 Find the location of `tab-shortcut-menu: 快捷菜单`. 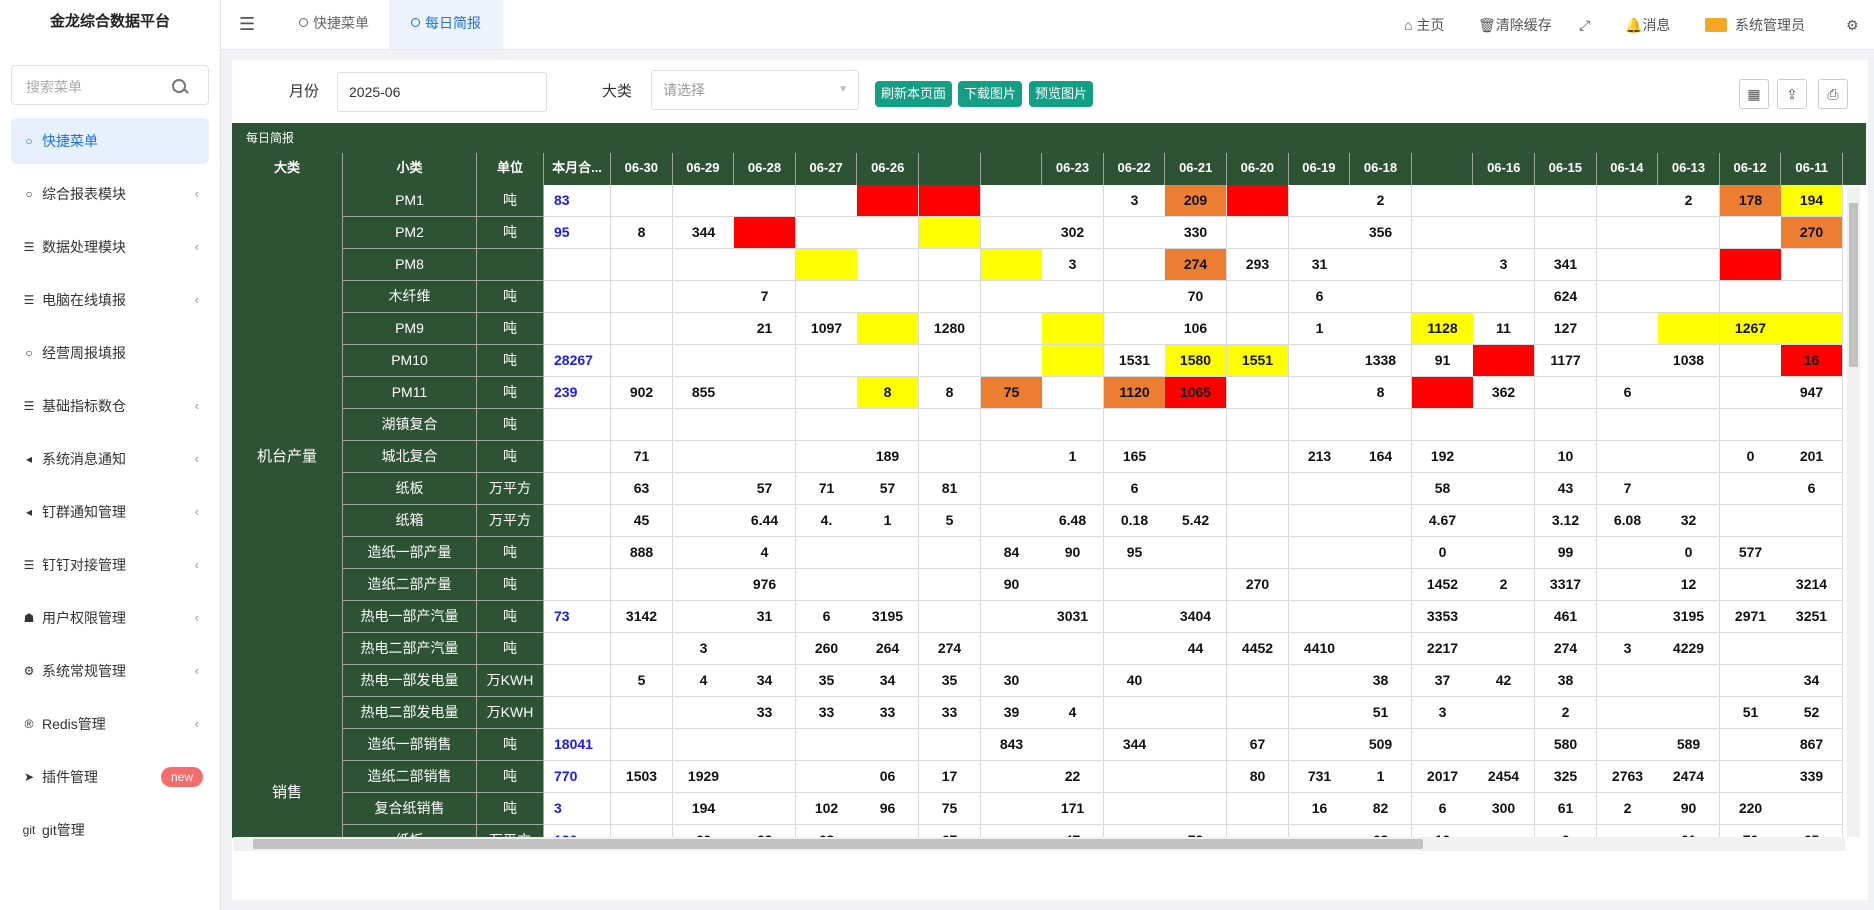

tab-shortcut-menu: 快捷菜单 is located at coordinates (334, 24).